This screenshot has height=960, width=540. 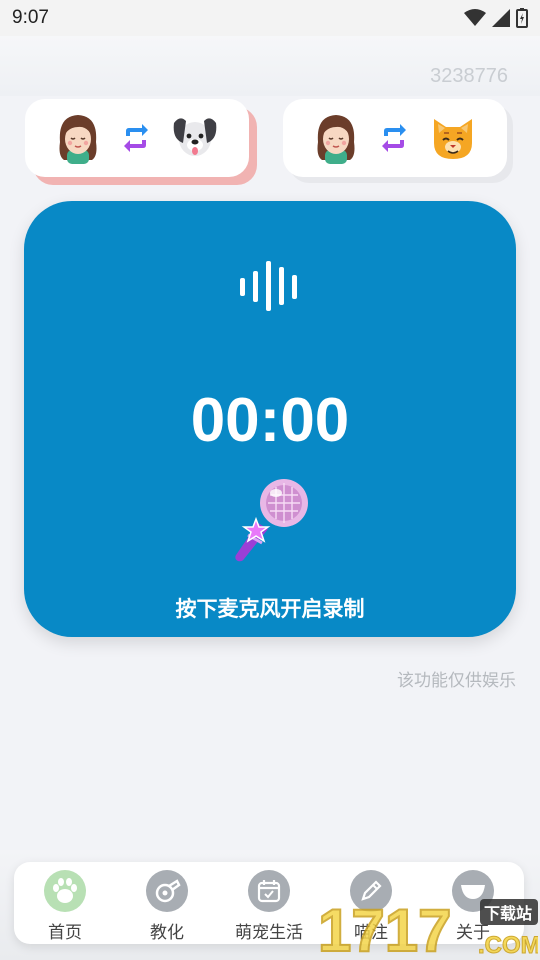 What do you see at coordinates (475, 17) in the screenshot?
I see `wifi-icon` at bounding box center [475, 17].